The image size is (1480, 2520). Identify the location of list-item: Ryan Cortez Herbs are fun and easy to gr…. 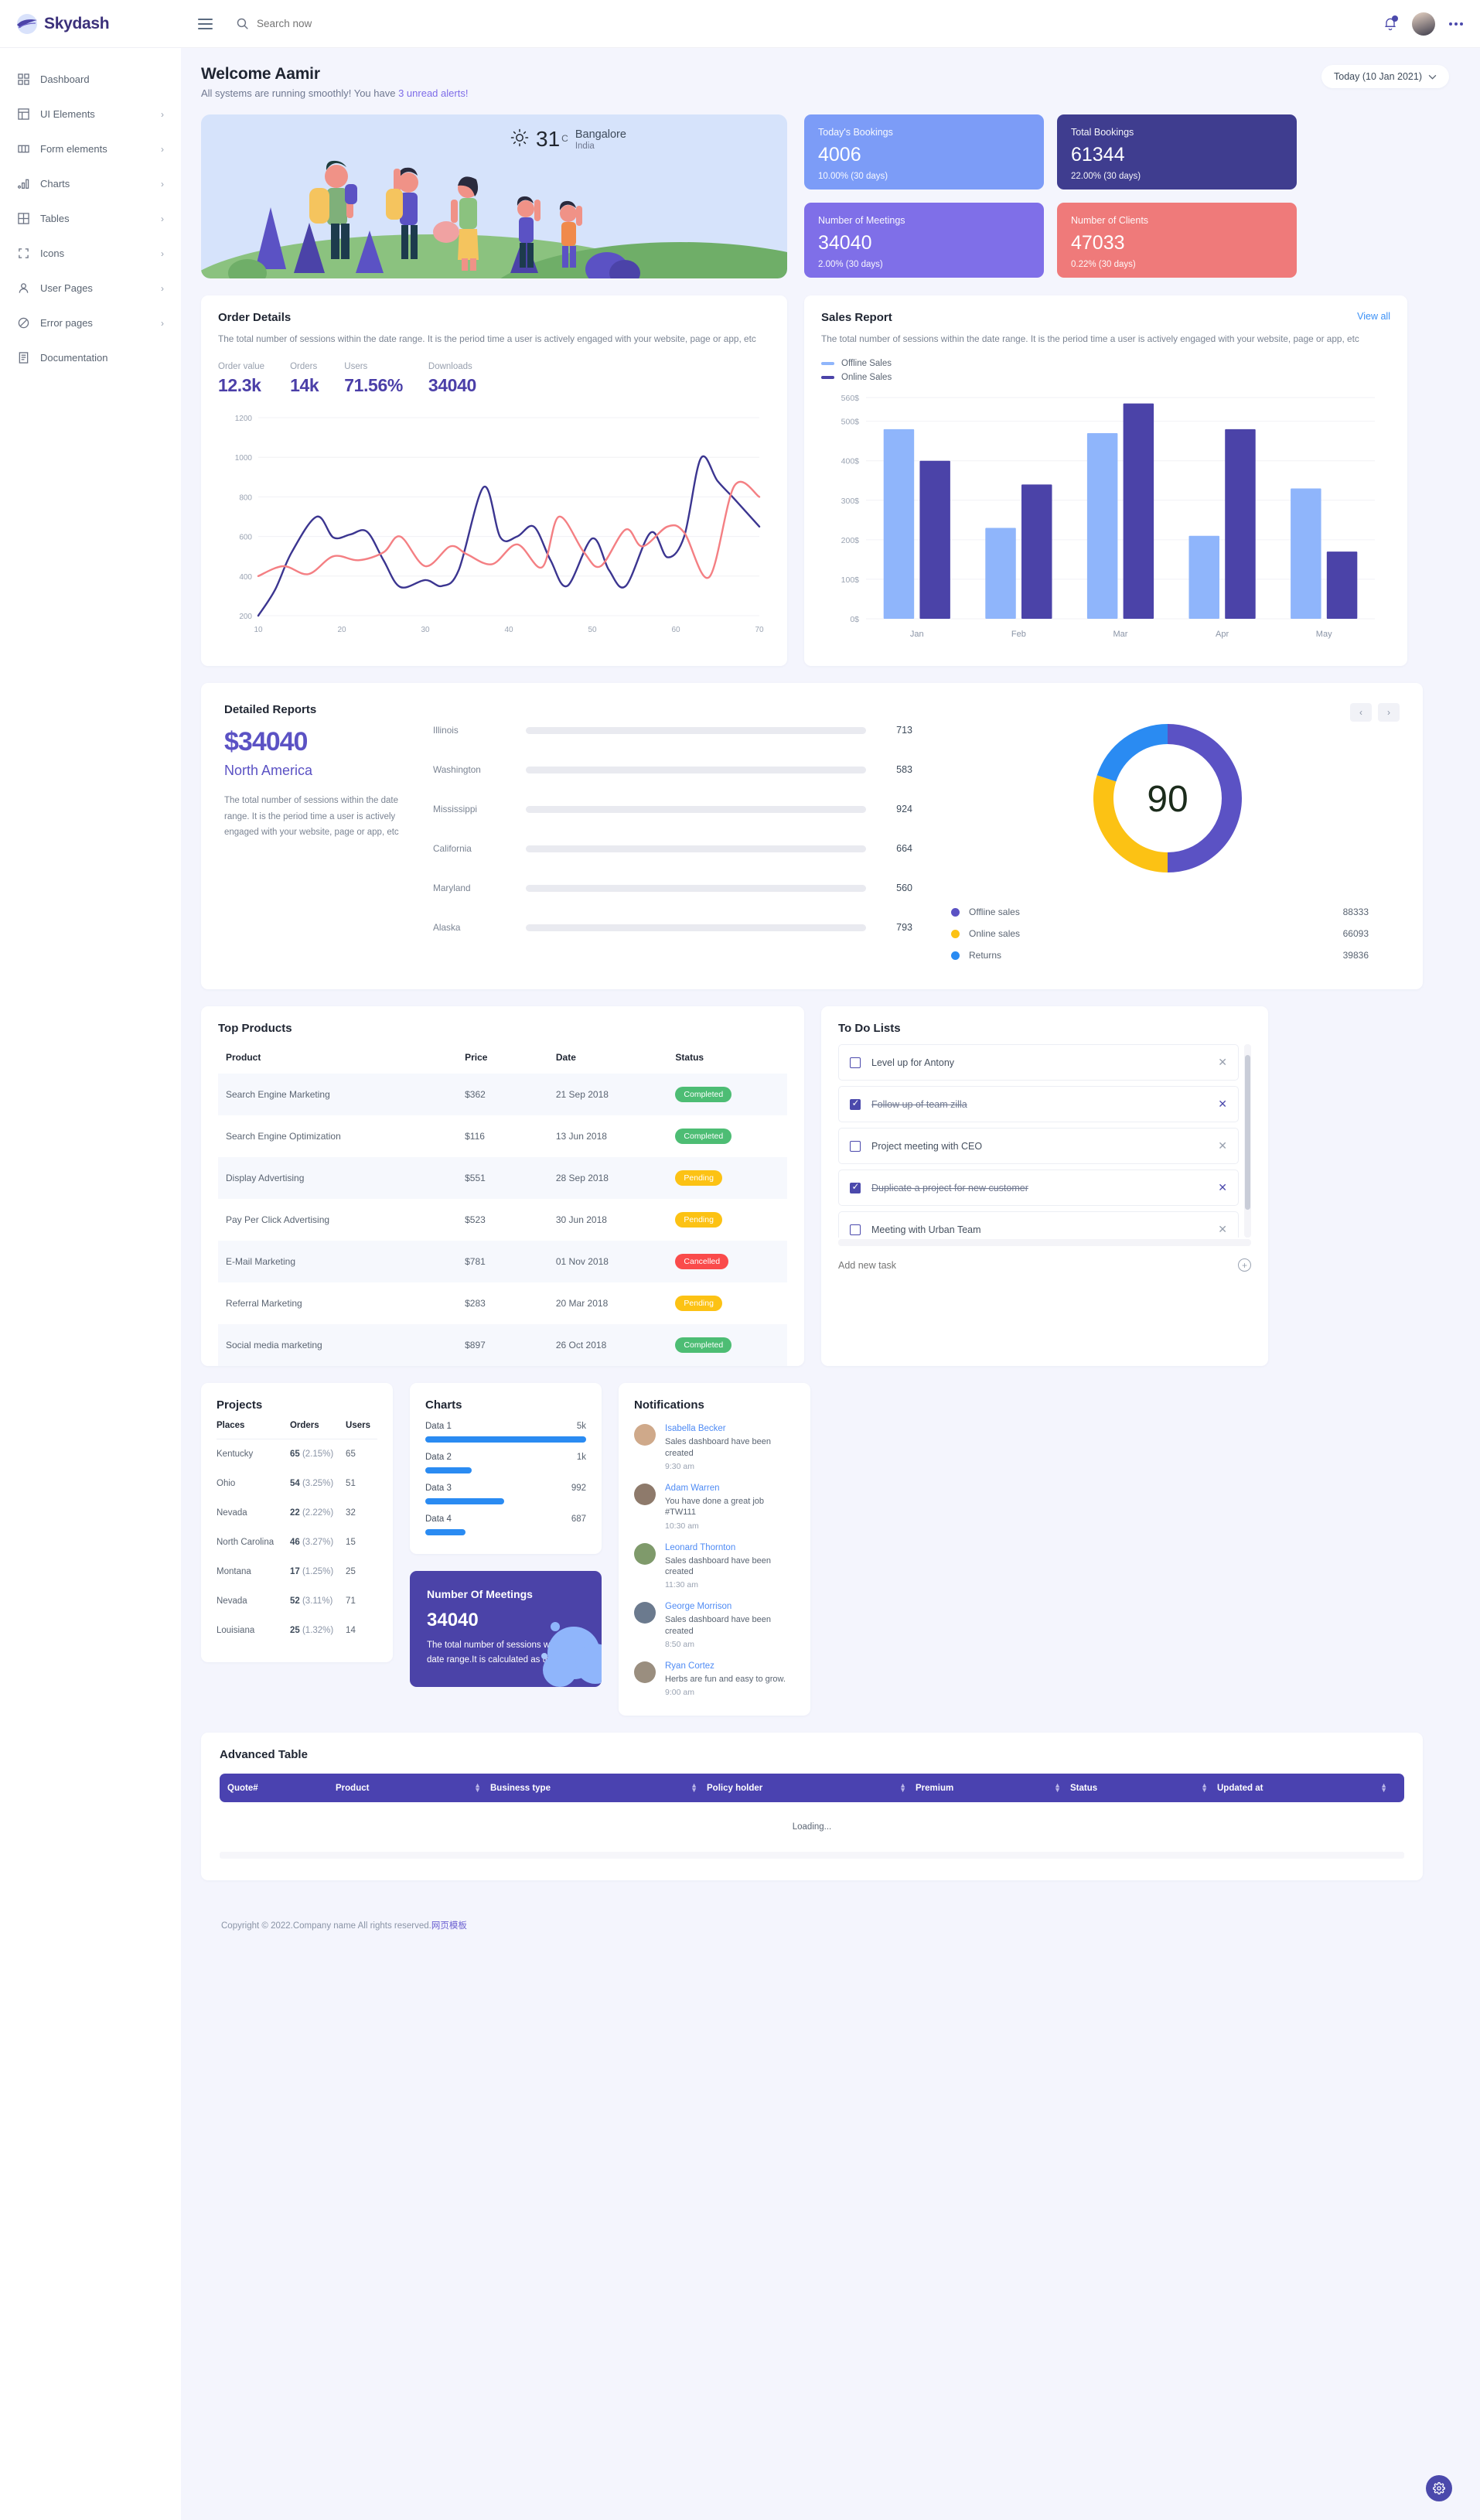
(714, 1679).